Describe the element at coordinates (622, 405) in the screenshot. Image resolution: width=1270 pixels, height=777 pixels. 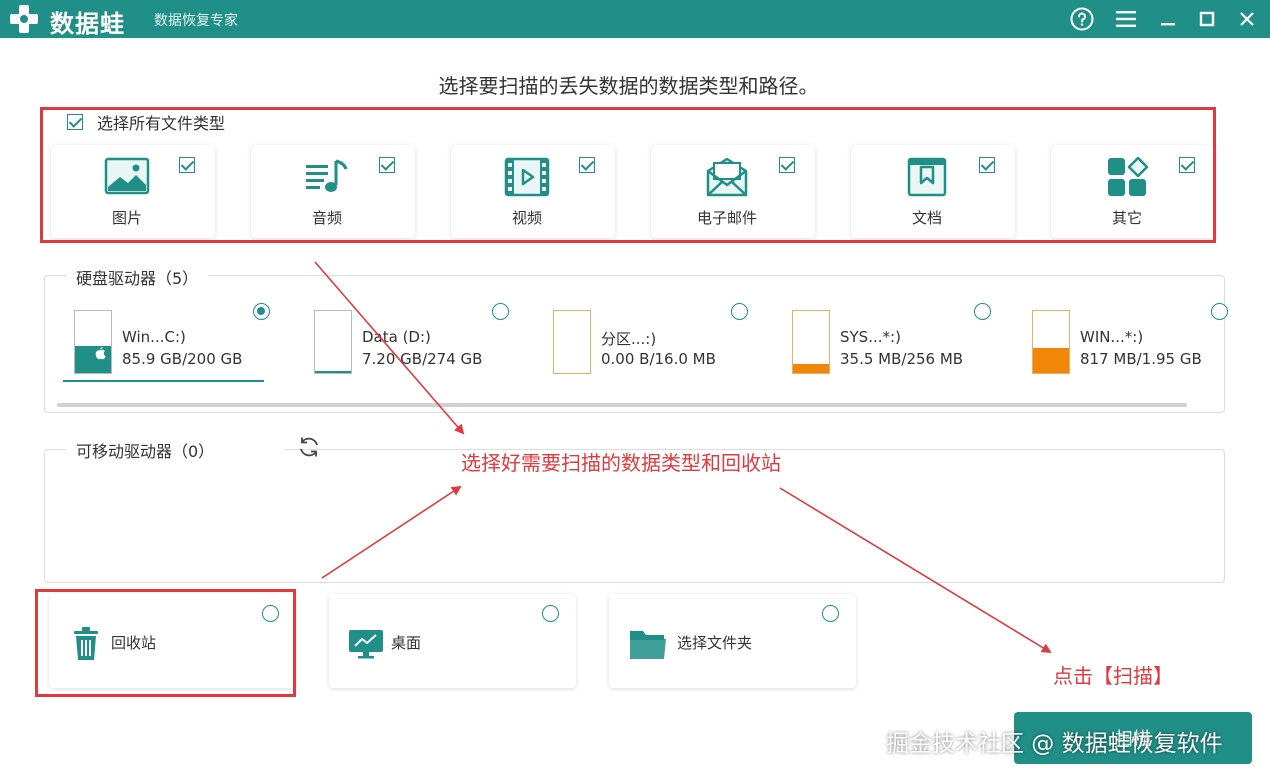
I see `horizontal-scrollbar` at that location.